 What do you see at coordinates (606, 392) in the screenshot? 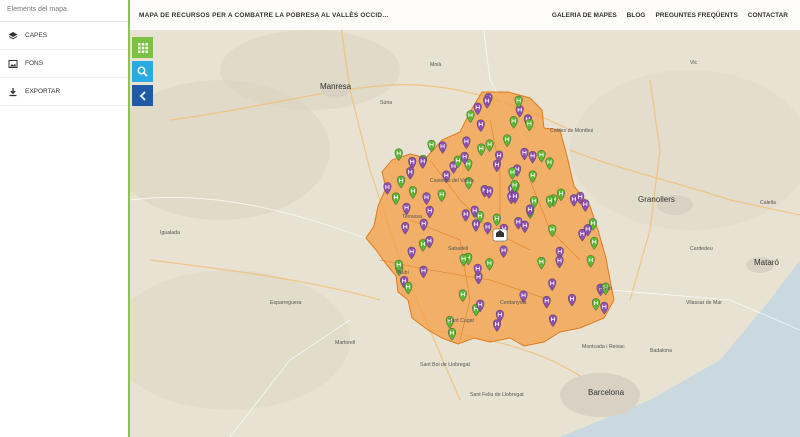
I see `place-label: Barcelona` at bounding box center [606, 392].